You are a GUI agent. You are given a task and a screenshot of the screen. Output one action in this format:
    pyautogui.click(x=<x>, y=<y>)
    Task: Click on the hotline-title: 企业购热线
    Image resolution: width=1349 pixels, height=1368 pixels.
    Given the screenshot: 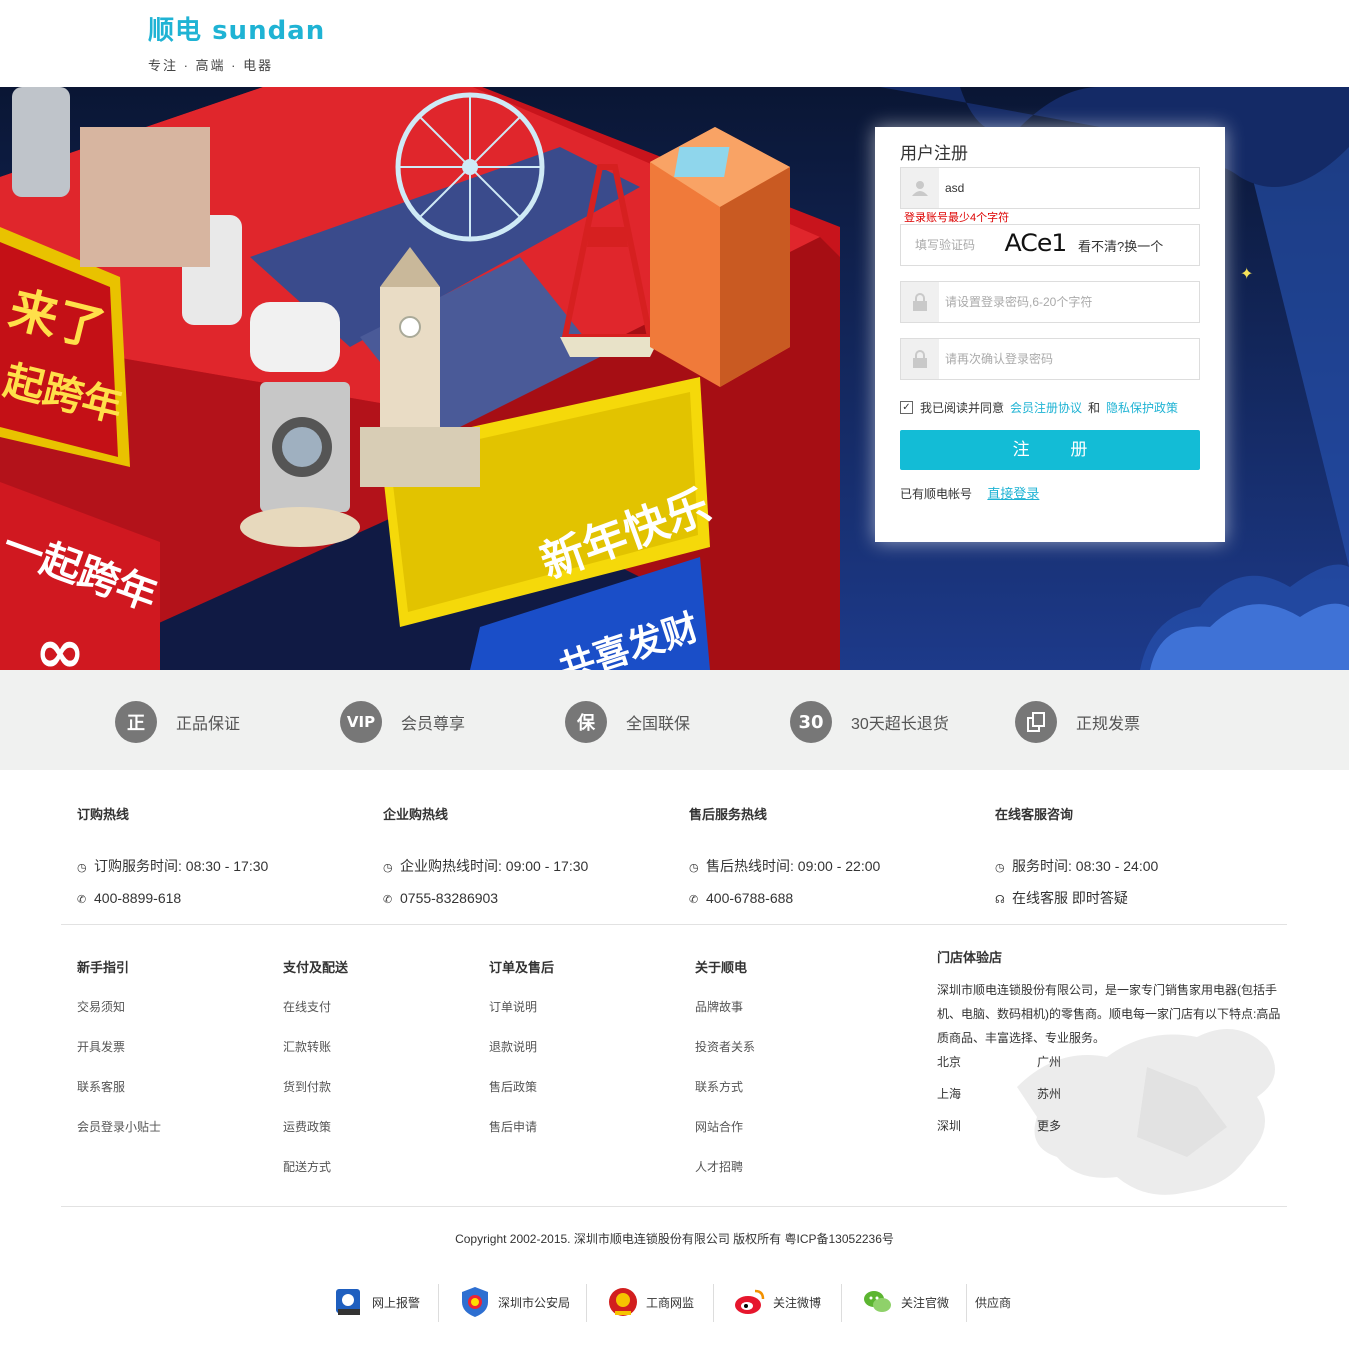 What is the action you would take?
    pyautogui.click(x=416, y=814)
    